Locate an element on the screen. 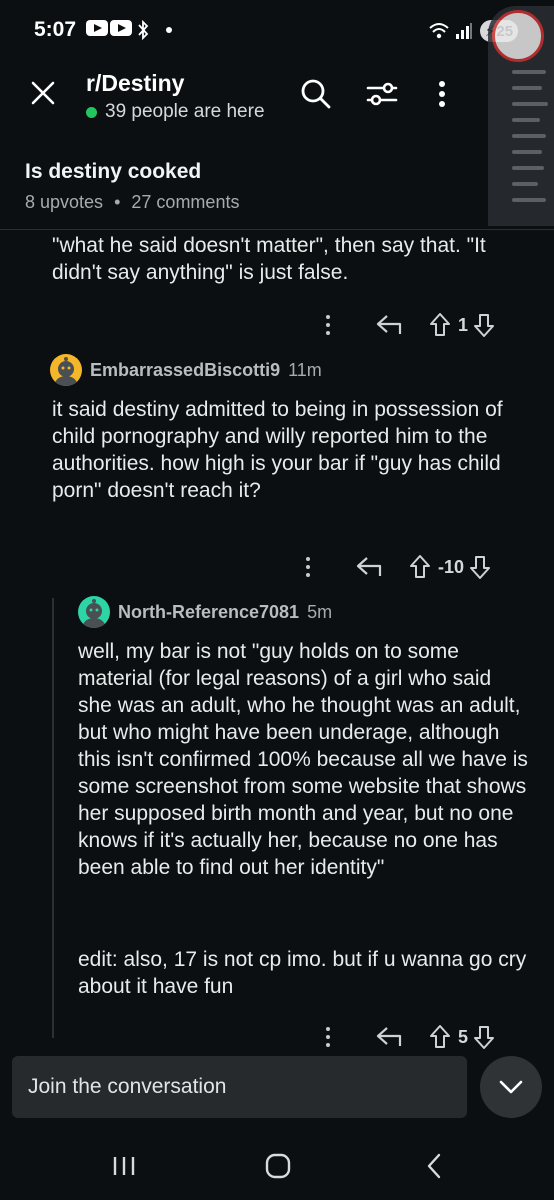  thread-line is located at coordinates (53, 818).